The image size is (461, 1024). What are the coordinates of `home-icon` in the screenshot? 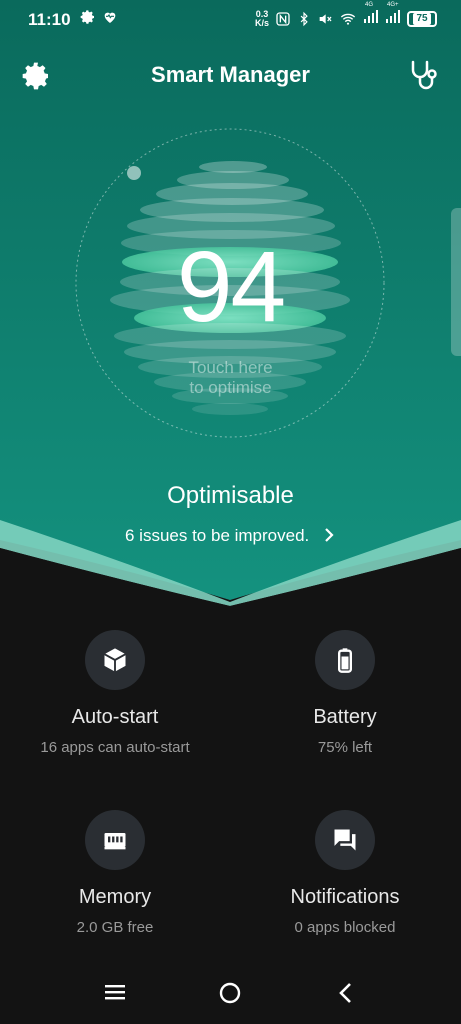 It's located at (230, 993).